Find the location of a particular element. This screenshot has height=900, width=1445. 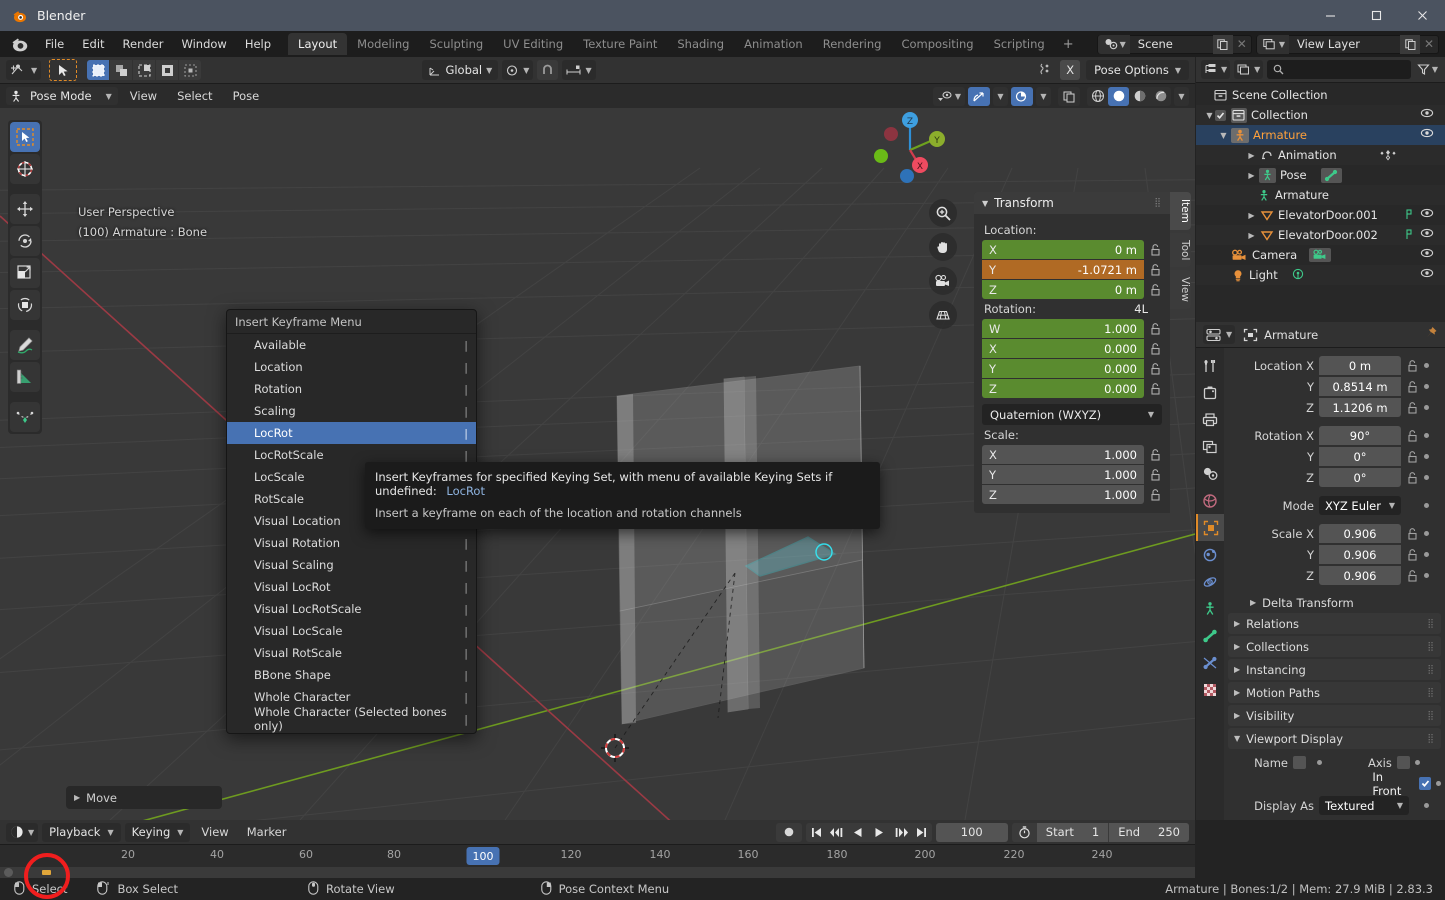

operator-redo-panel: ▶ Move is located at coordinates (144, 797).